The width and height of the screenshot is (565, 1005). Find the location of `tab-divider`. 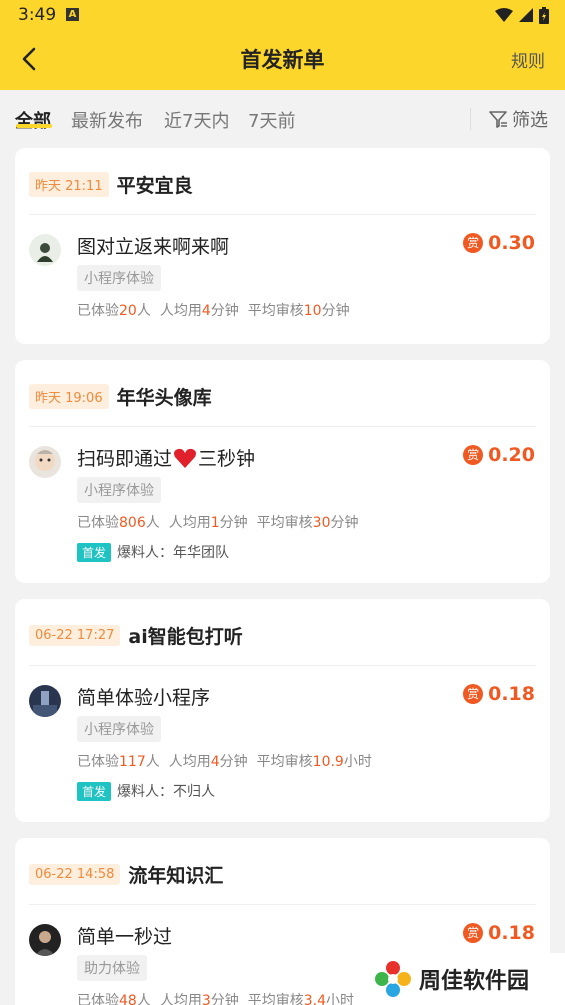

tab-divider is located at coordinates (470, 119).